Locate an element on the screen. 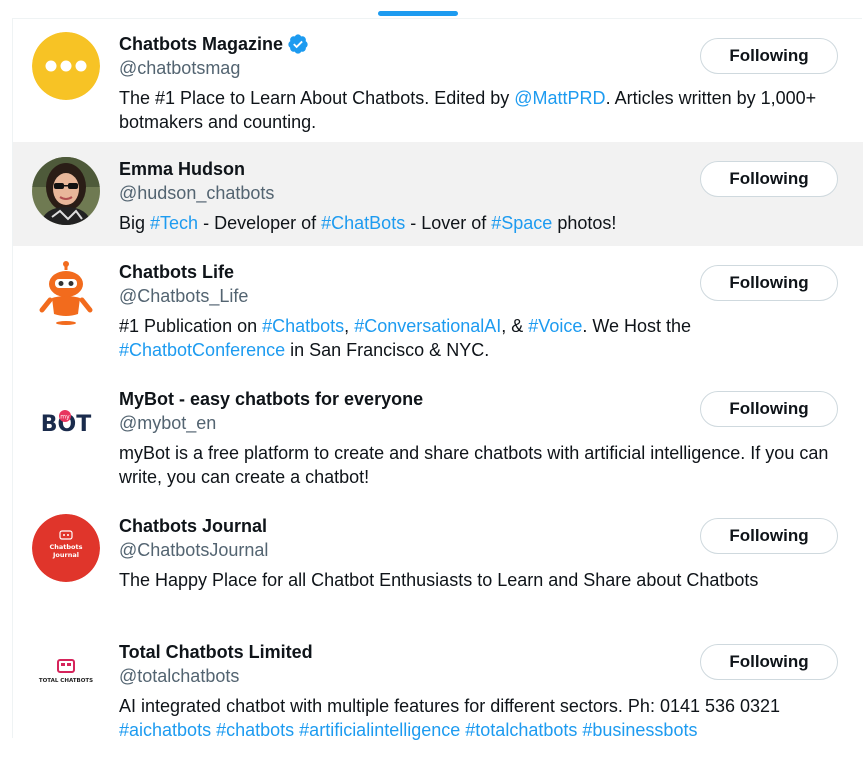  profile-photo is located at coordinates (66, 191).